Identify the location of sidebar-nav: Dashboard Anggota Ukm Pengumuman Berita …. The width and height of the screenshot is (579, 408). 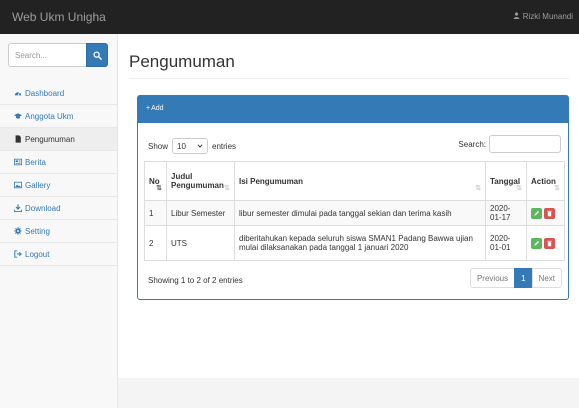
(58, 174).